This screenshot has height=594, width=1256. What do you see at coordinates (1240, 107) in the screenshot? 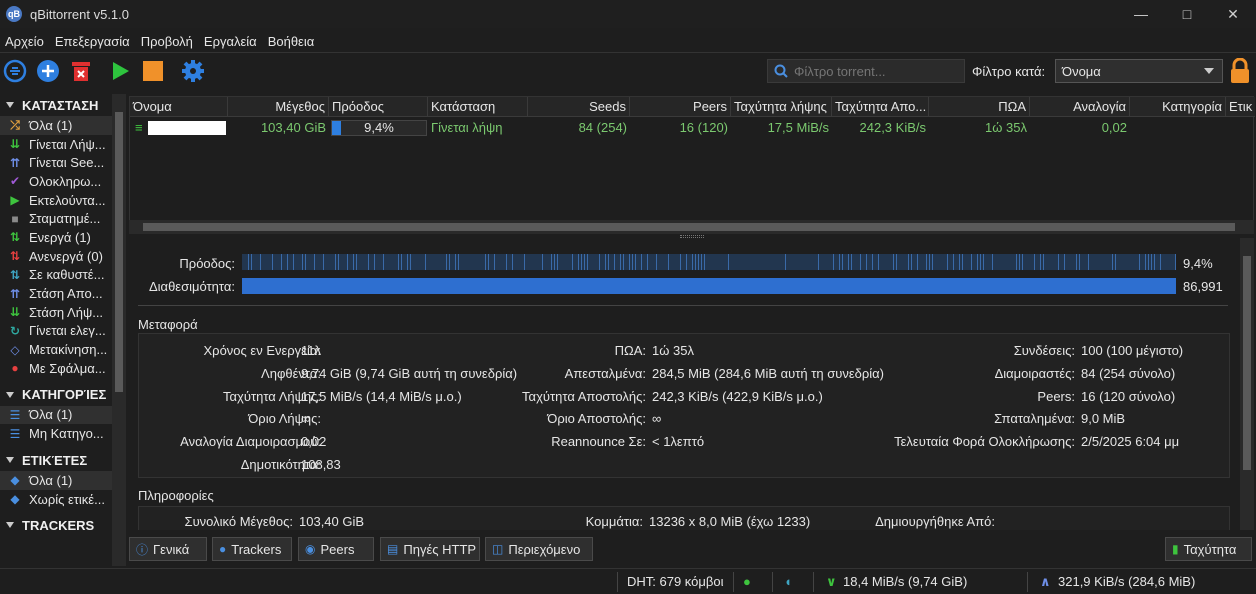
I see `col-tags: Ετικ` at bounding box center [1240, 107].